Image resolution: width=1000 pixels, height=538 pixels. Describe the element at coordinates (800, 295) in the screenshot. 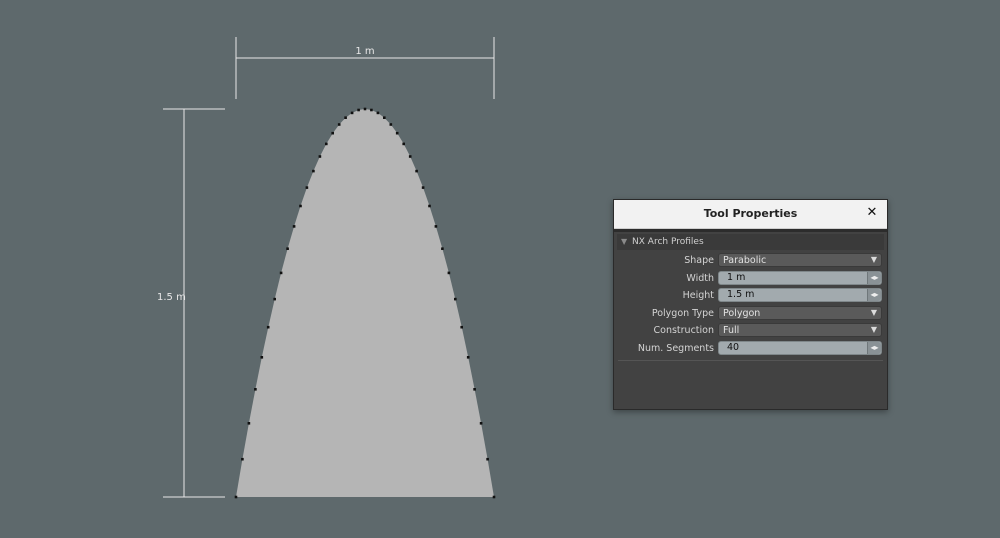

I see `height-field: 1.5 m ◂▸` at that location.